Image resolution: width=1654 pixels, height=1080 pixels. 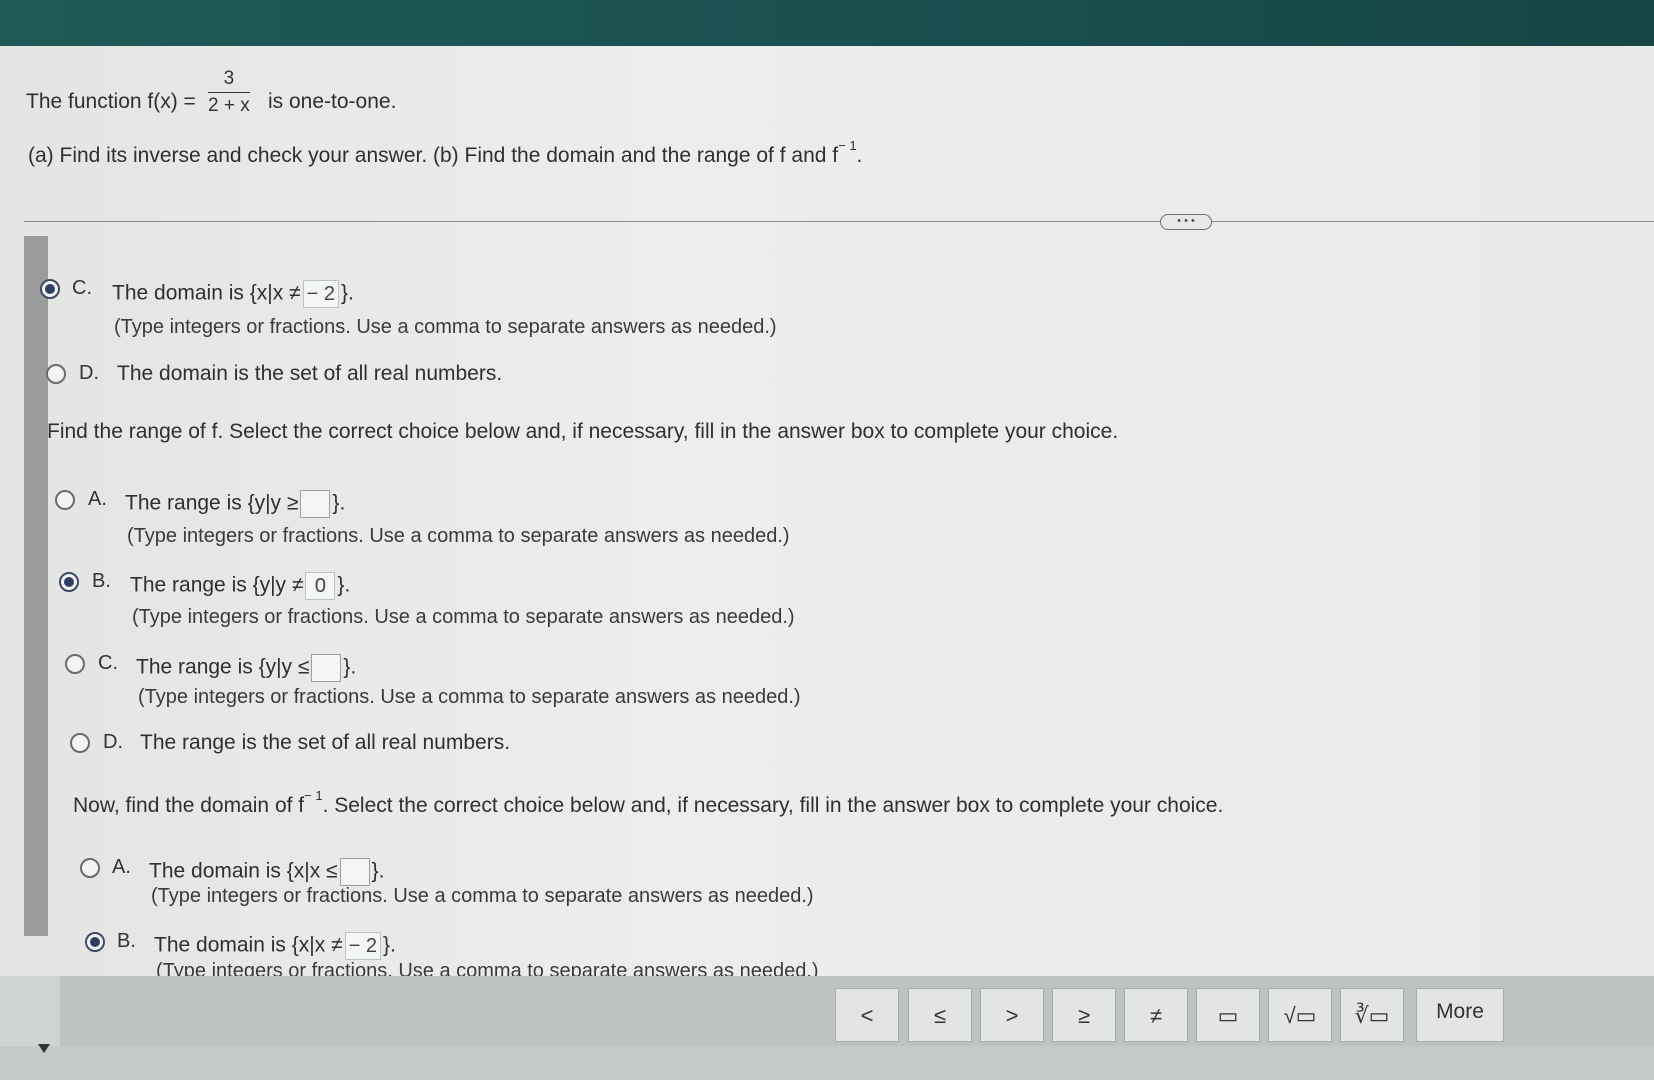 I want to click on section-divider, so click(x=839, y=221).